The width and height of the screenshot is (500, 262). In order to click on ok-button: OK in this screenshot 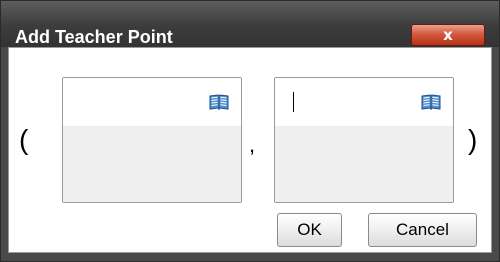, I will do `click(309, 230)`.